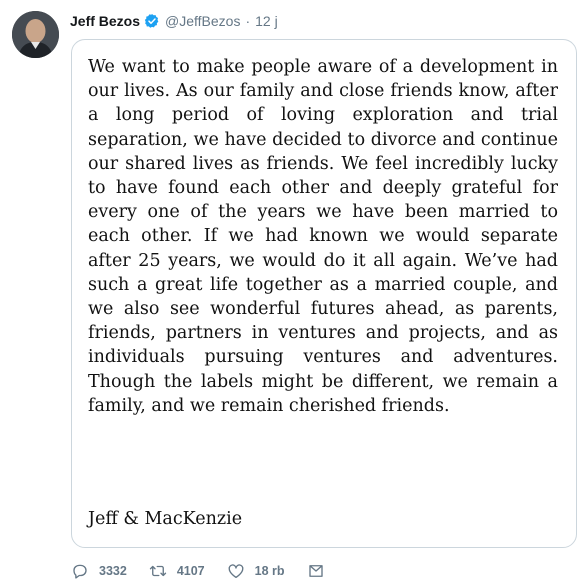 The width and height of the screenshot is (588, 588). Describe the element at coordinates (209, 571) in the screenshot. I see `tweet-actions: 3332 4107 18 rb` at that location.